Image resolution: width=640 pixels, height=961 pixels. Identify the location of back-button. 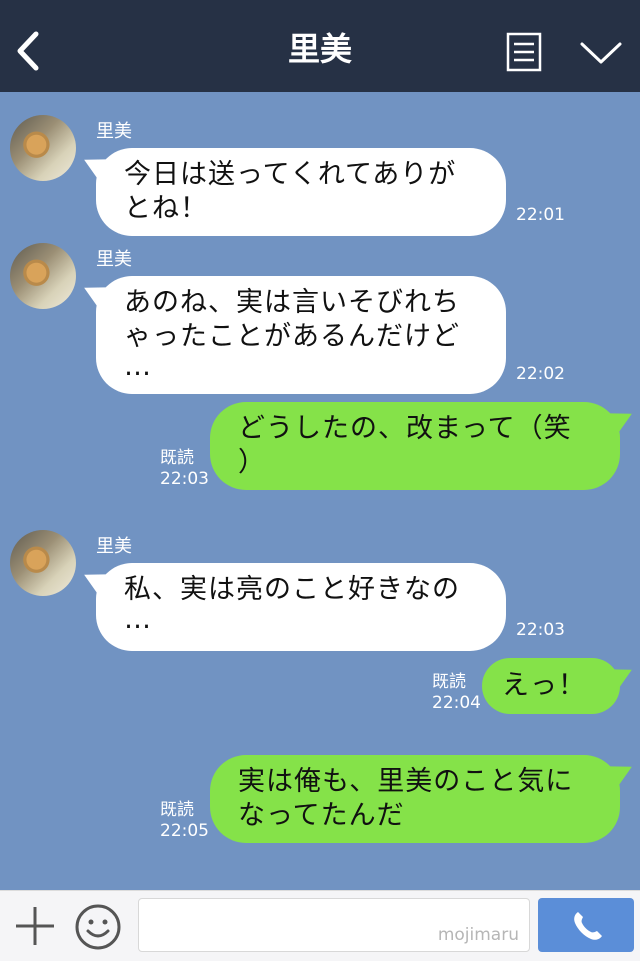
(29, 51).